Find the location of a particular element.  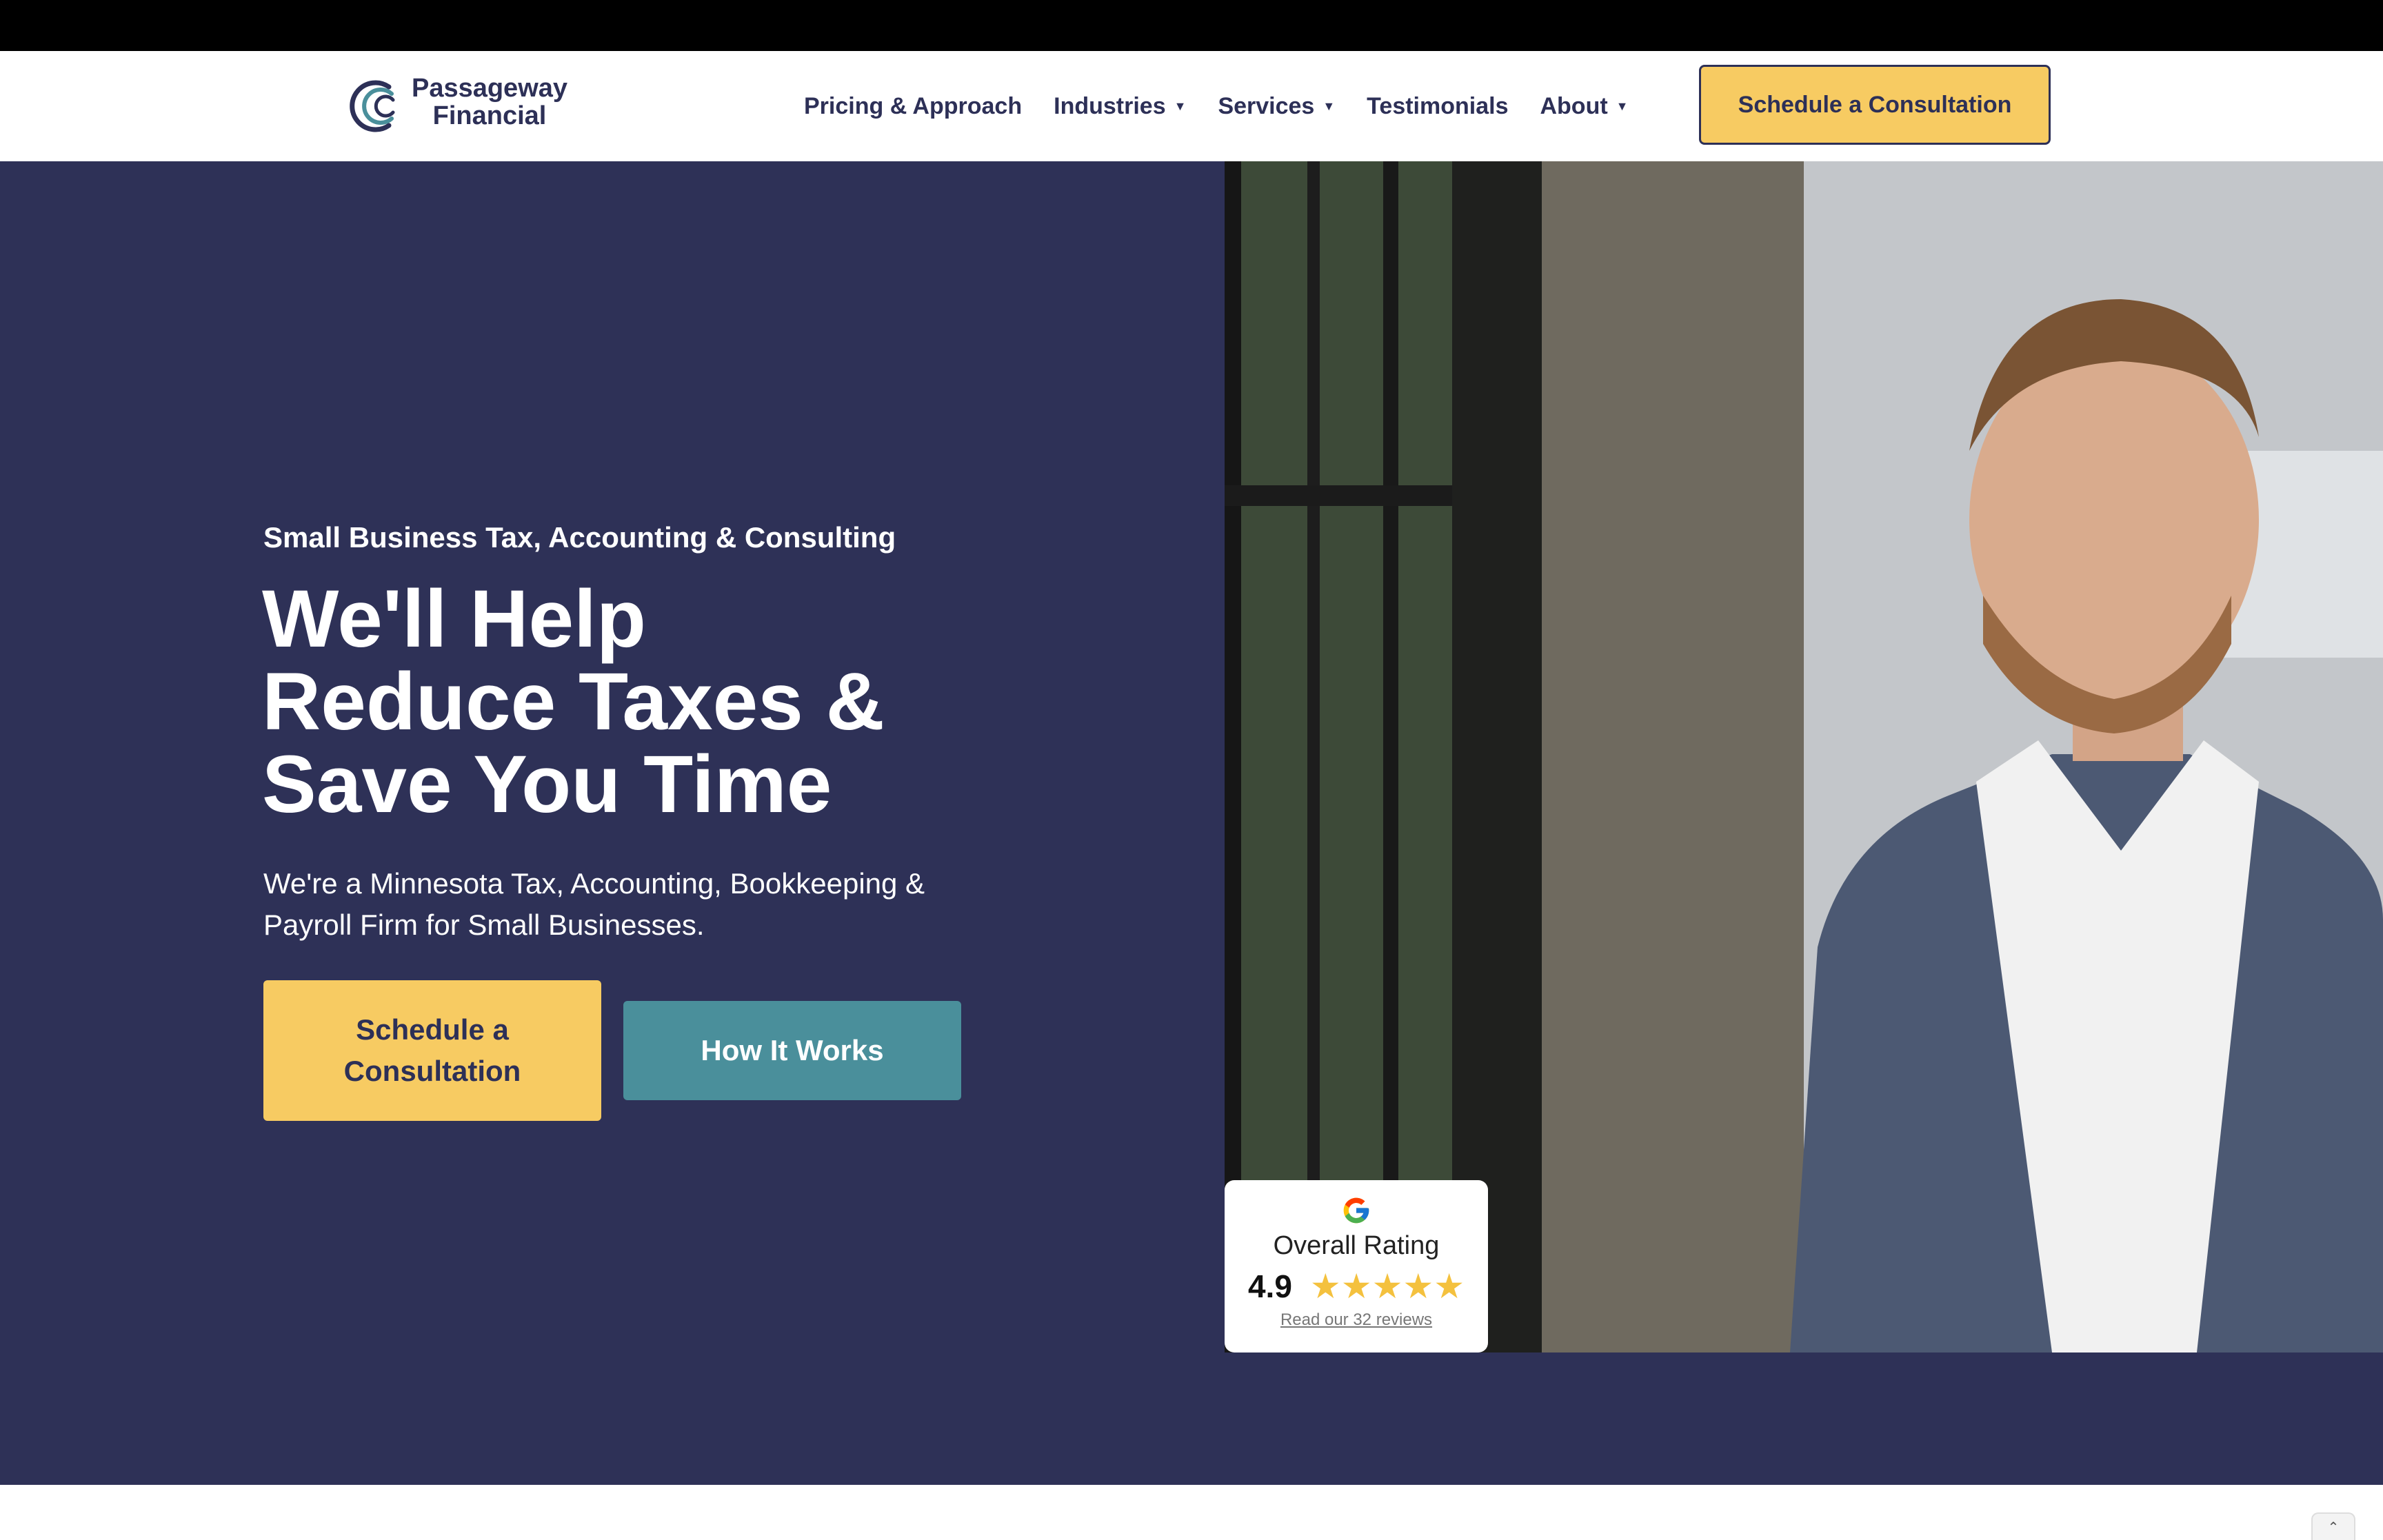

rating-score: 4.9 is located at coordinates (1269, 1286).